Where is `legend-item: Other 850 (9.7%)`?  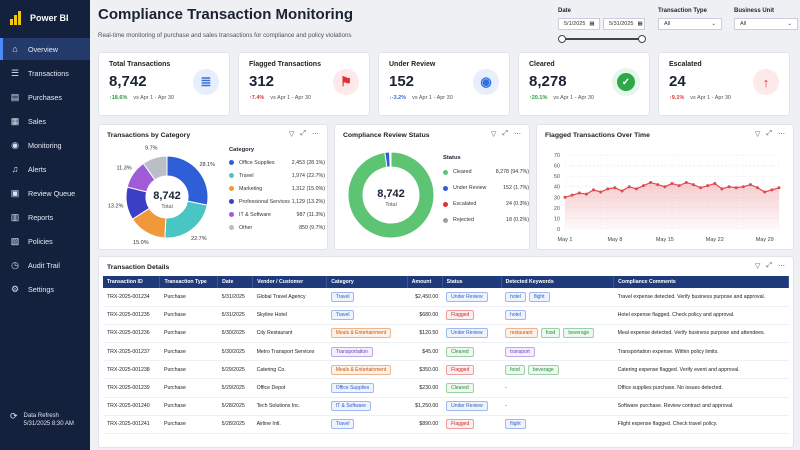 legend-item: Other 850 (9.7%) is located at coordinates (277, 227).